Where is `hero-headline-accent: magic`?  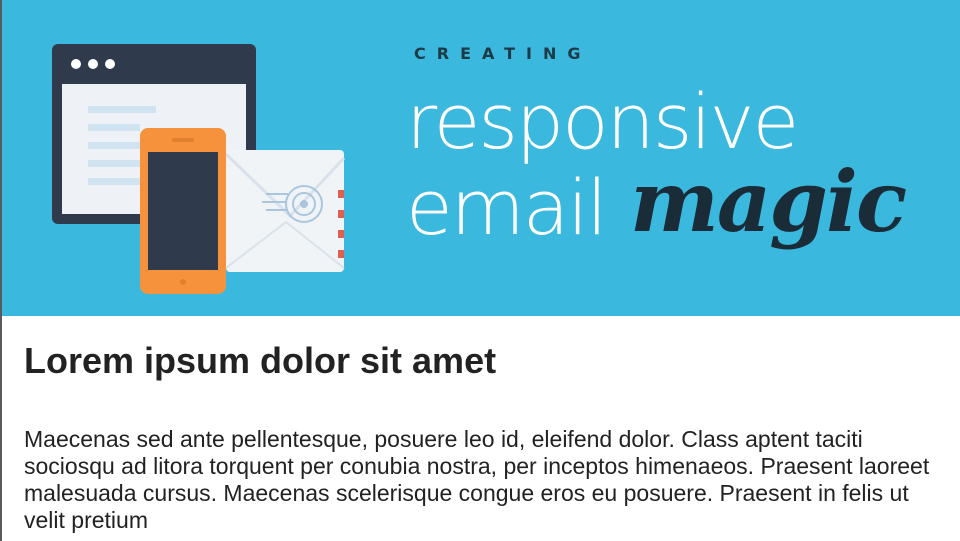
hero-headline-accent: magic is located at coordinates (768, 201).